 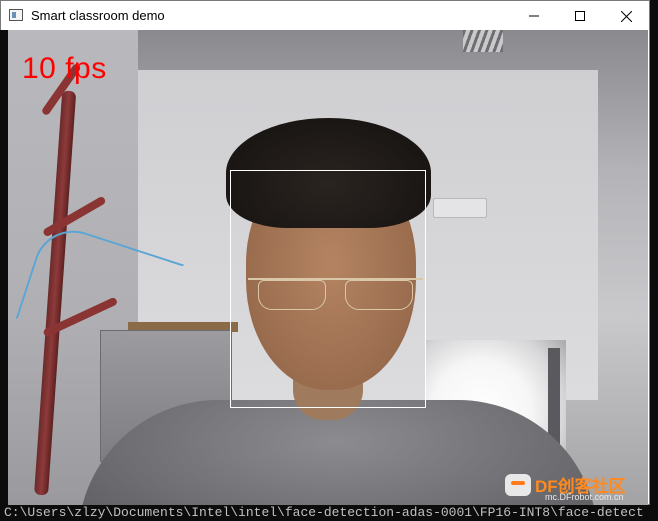 I want to click on title-bar: Smart classroom demo, so click(x=325, y=16).